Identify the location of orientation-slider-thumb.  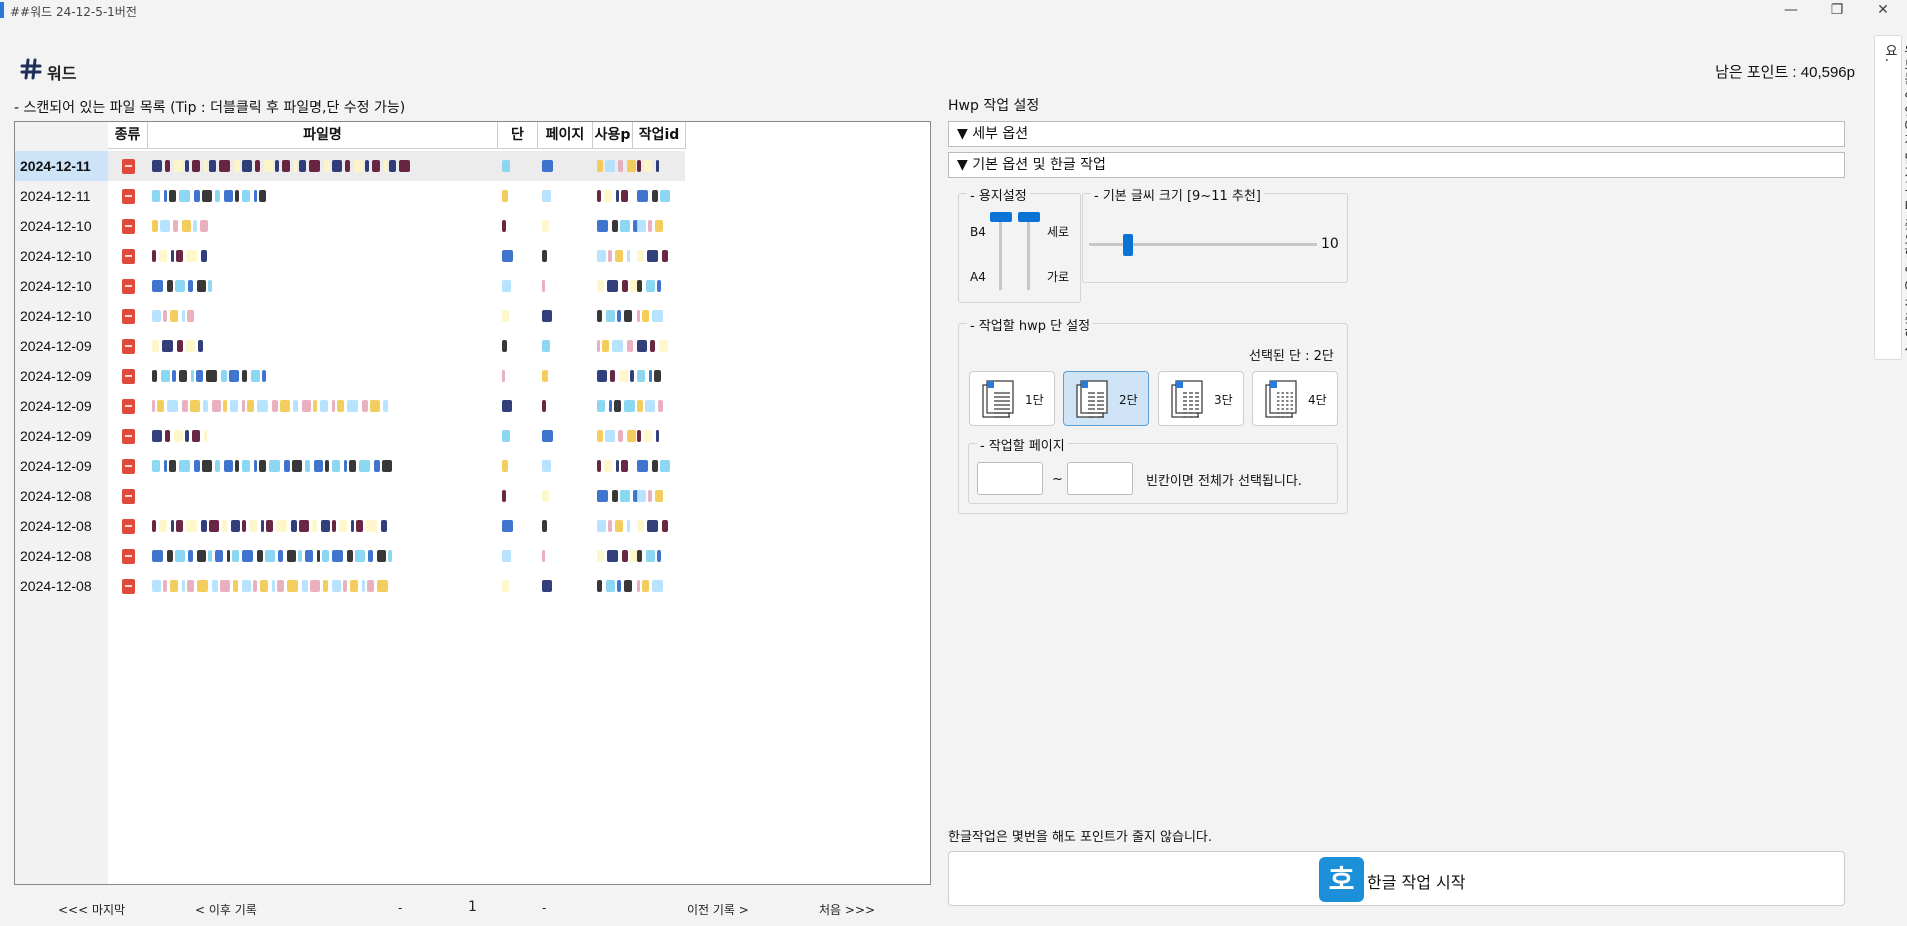
(1029, 217).